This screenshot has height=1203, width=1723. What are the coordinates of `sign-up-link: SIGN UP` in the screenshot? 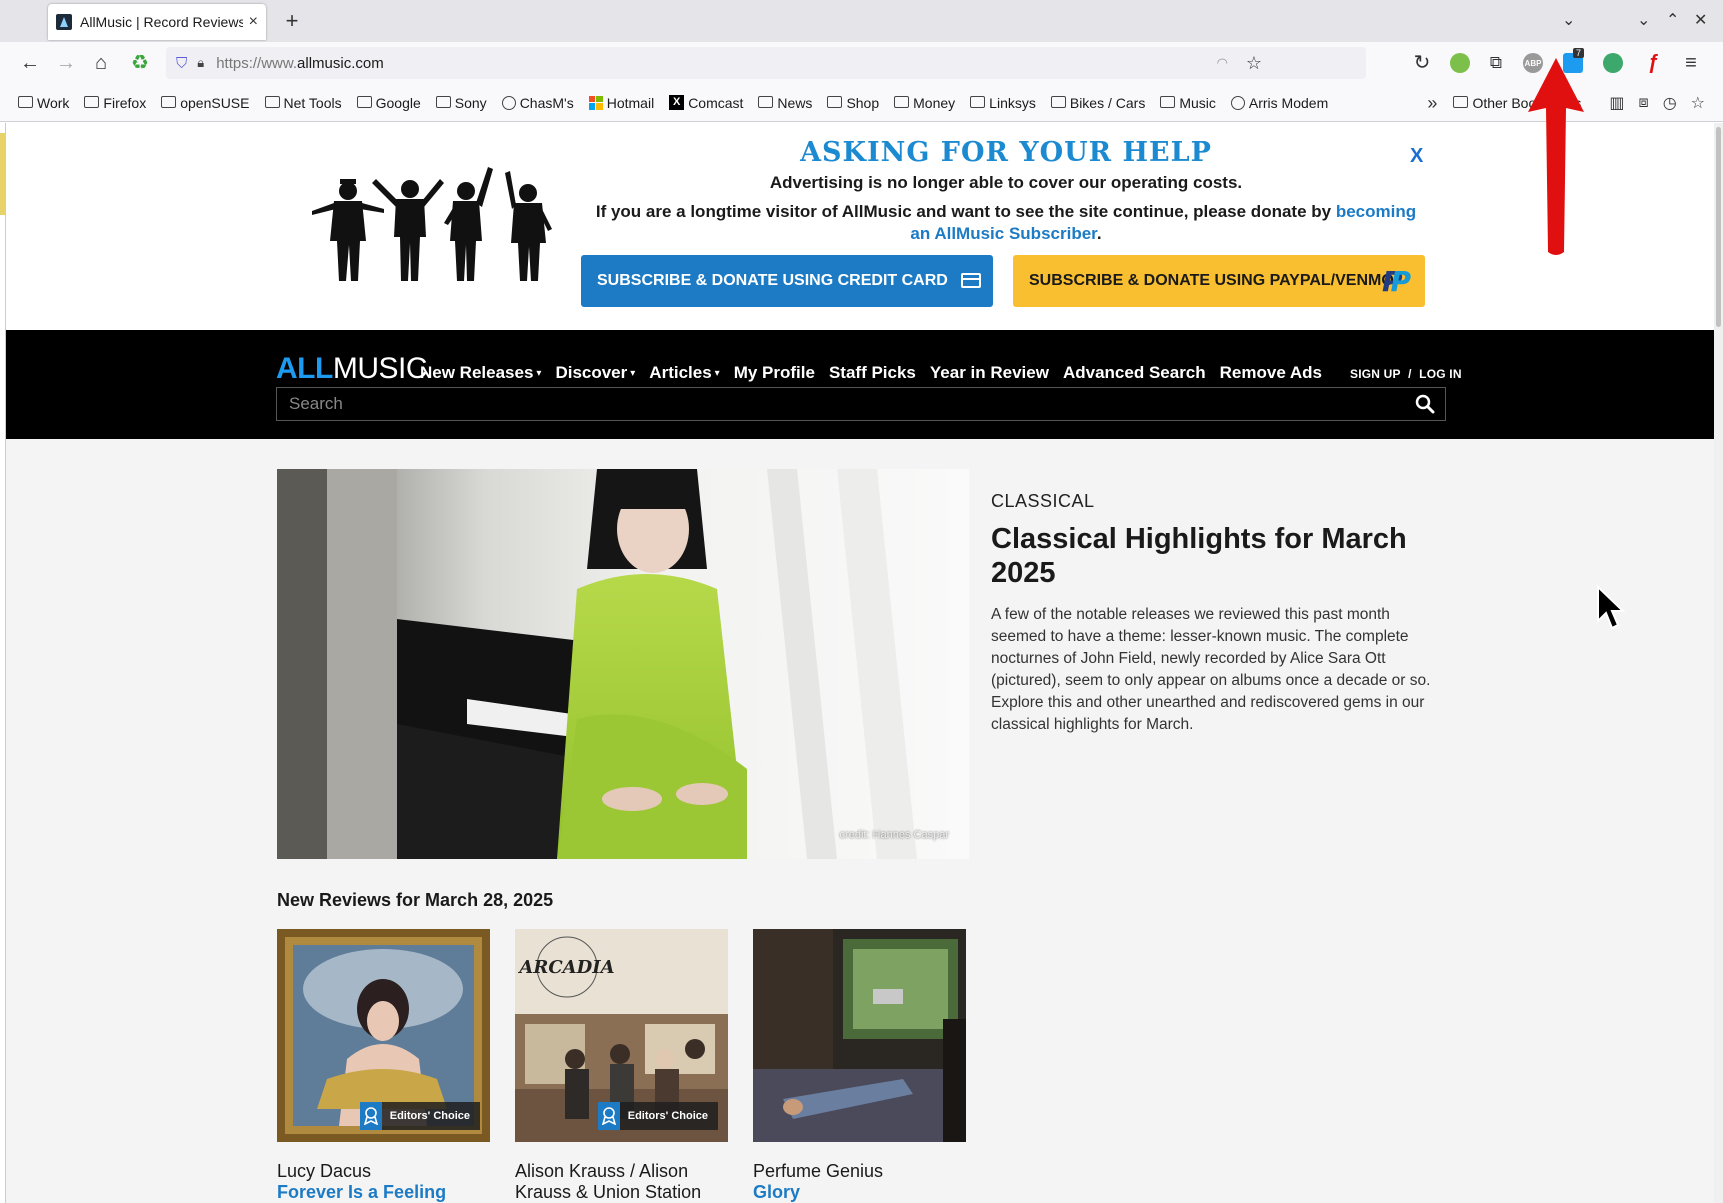 It's located at (1375, 374).